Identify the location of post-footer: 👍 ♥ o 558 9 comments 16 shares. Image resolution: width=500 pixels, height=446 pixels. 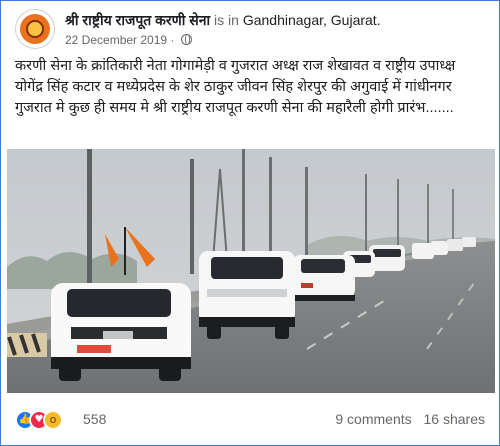
(251, 421).